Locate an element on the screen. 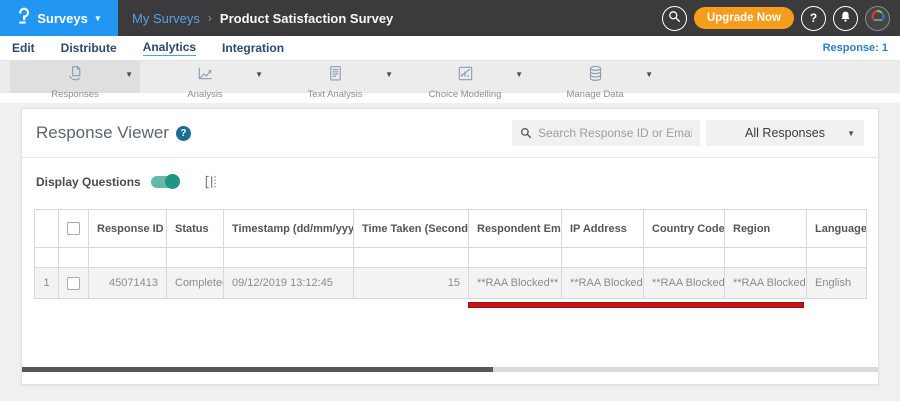 The height and width of the screenshot is (401, 900). tab-distribute: Distribute is located at coordinates (89, 48).